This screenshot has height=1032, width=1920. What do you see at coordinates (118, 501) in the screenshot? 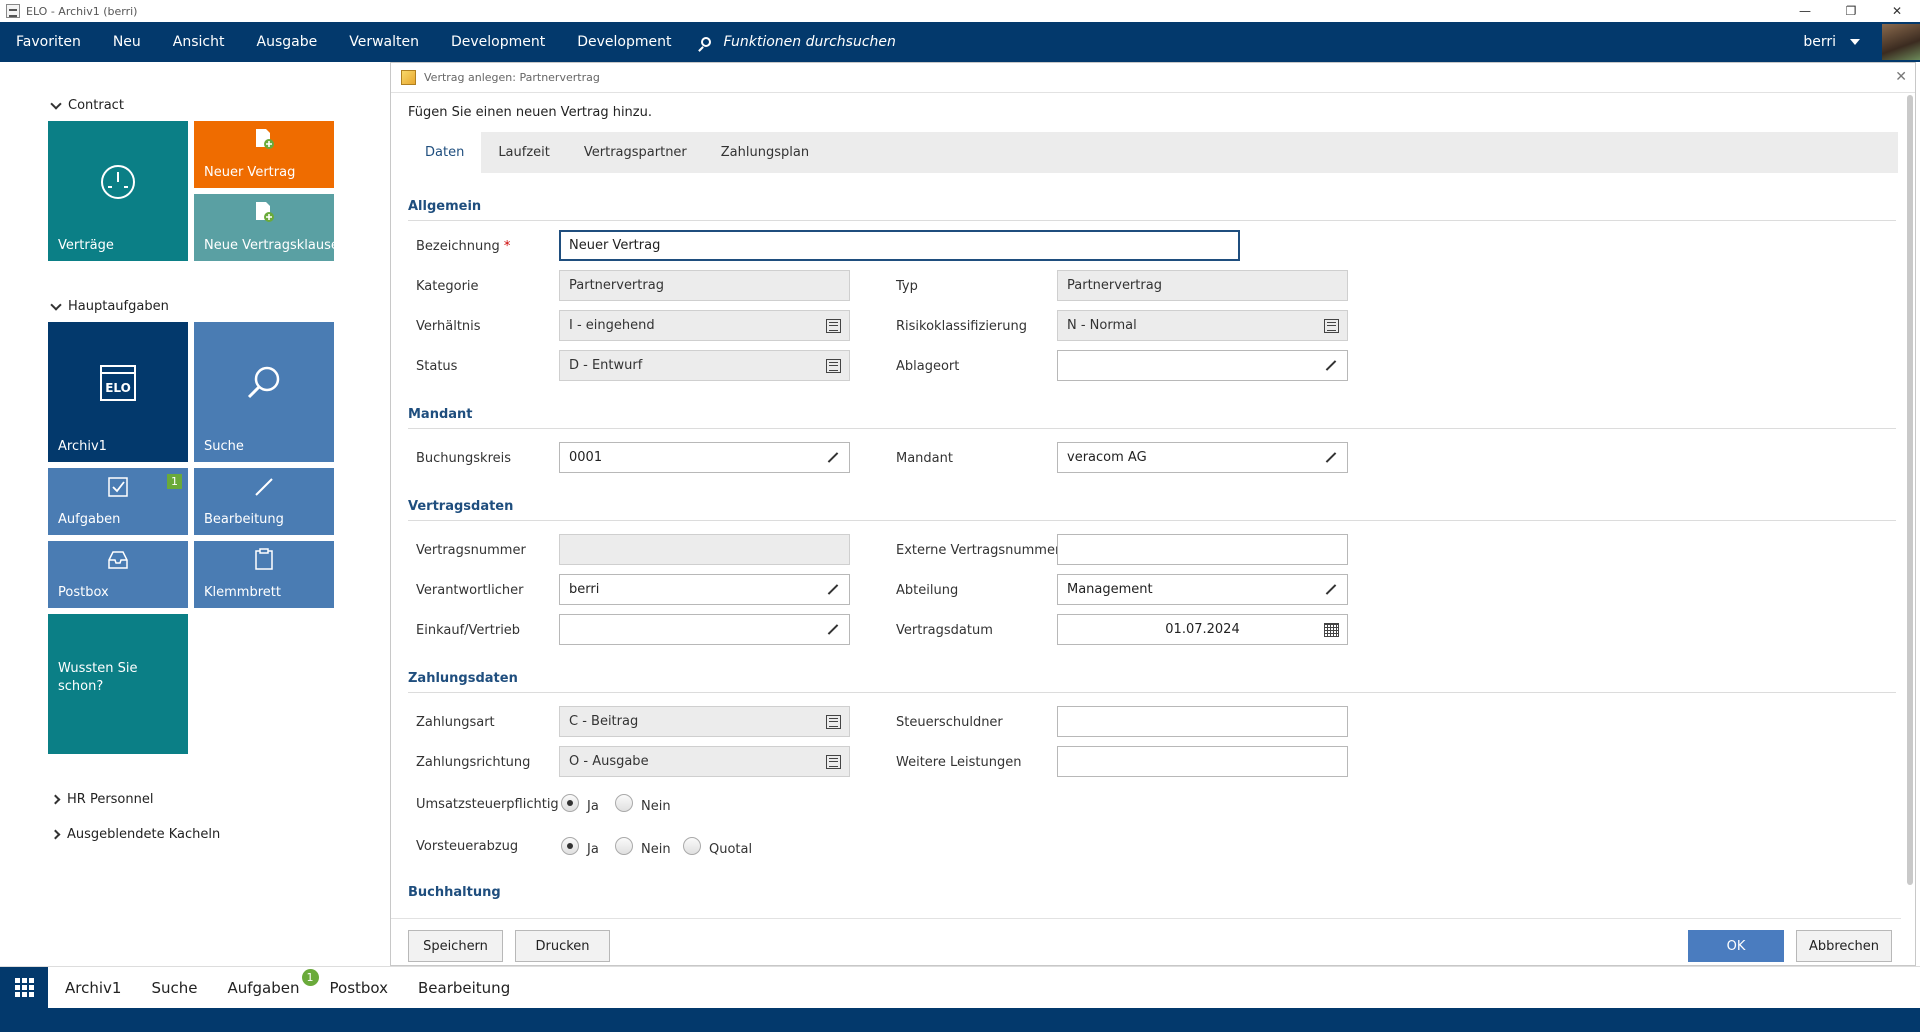
I see `tile-aufgaben: 1 Aufgaben` at bounding box center [118, 501].